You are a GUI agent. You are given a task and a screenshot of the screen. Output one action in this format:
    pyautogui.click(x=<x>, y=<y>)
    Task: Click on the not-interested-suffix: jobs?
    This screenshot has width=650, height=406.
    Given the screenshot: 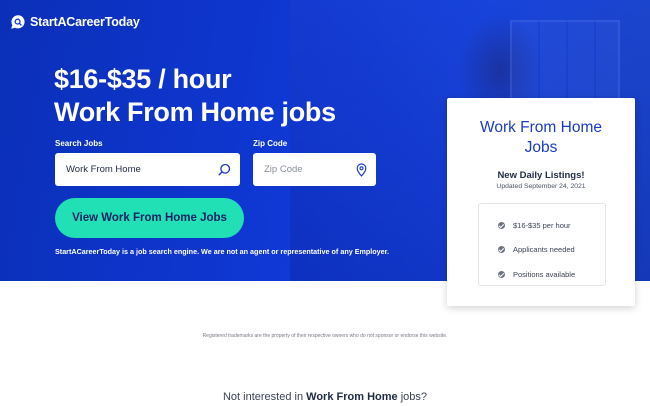 What is the action you would take?
    pyautogui.click(x=413, y=397)
    